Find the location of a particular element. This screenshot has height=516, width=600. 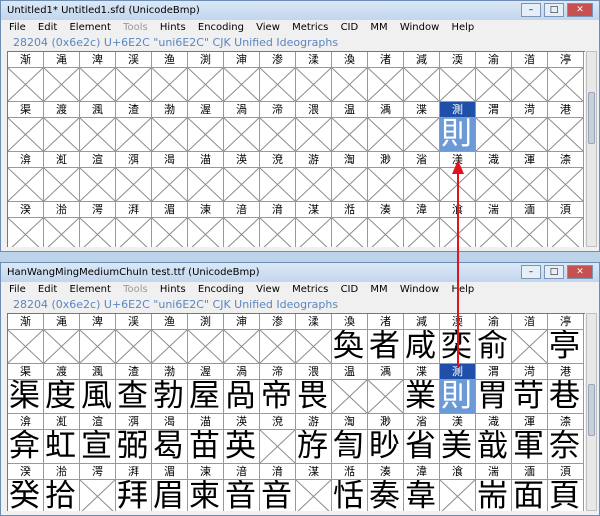

glyph-cell: 渮苛 is located at coordinates (530, 389).